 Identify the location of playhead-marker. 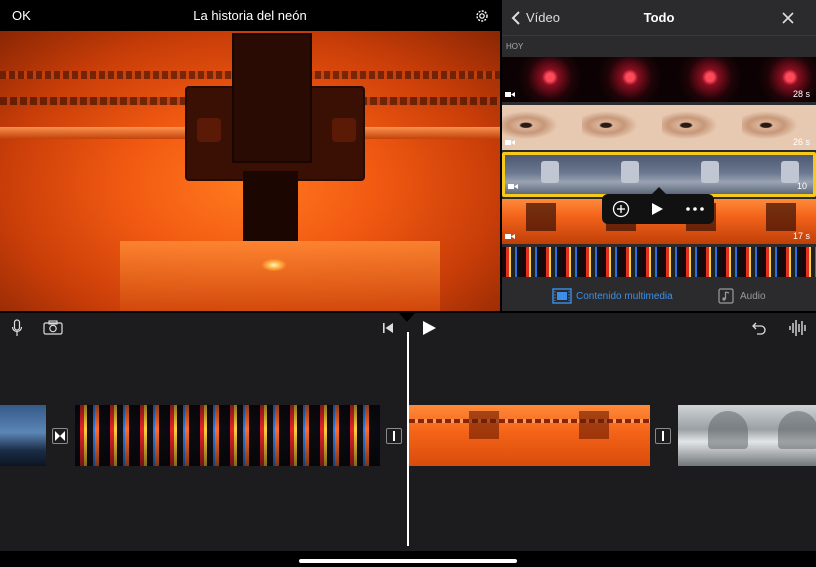
(407, 317).